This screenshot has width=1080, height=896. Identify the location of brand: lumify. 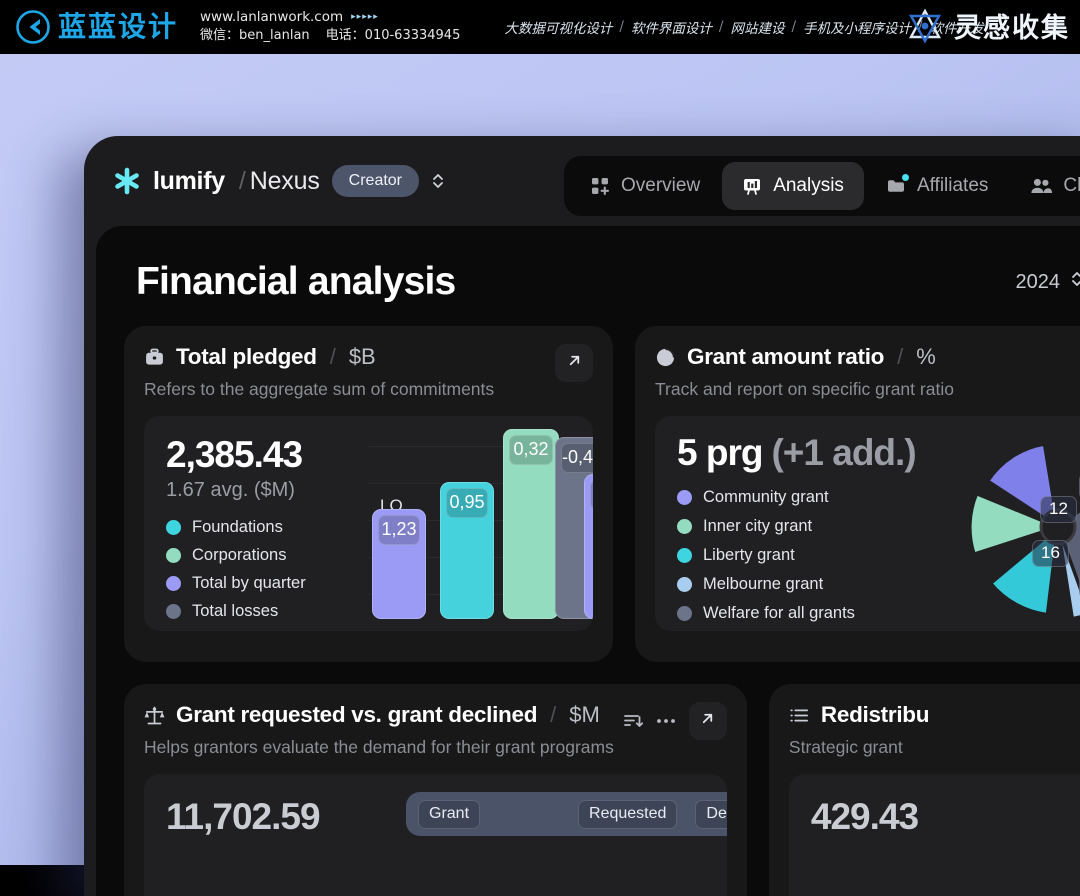
(168, 181).